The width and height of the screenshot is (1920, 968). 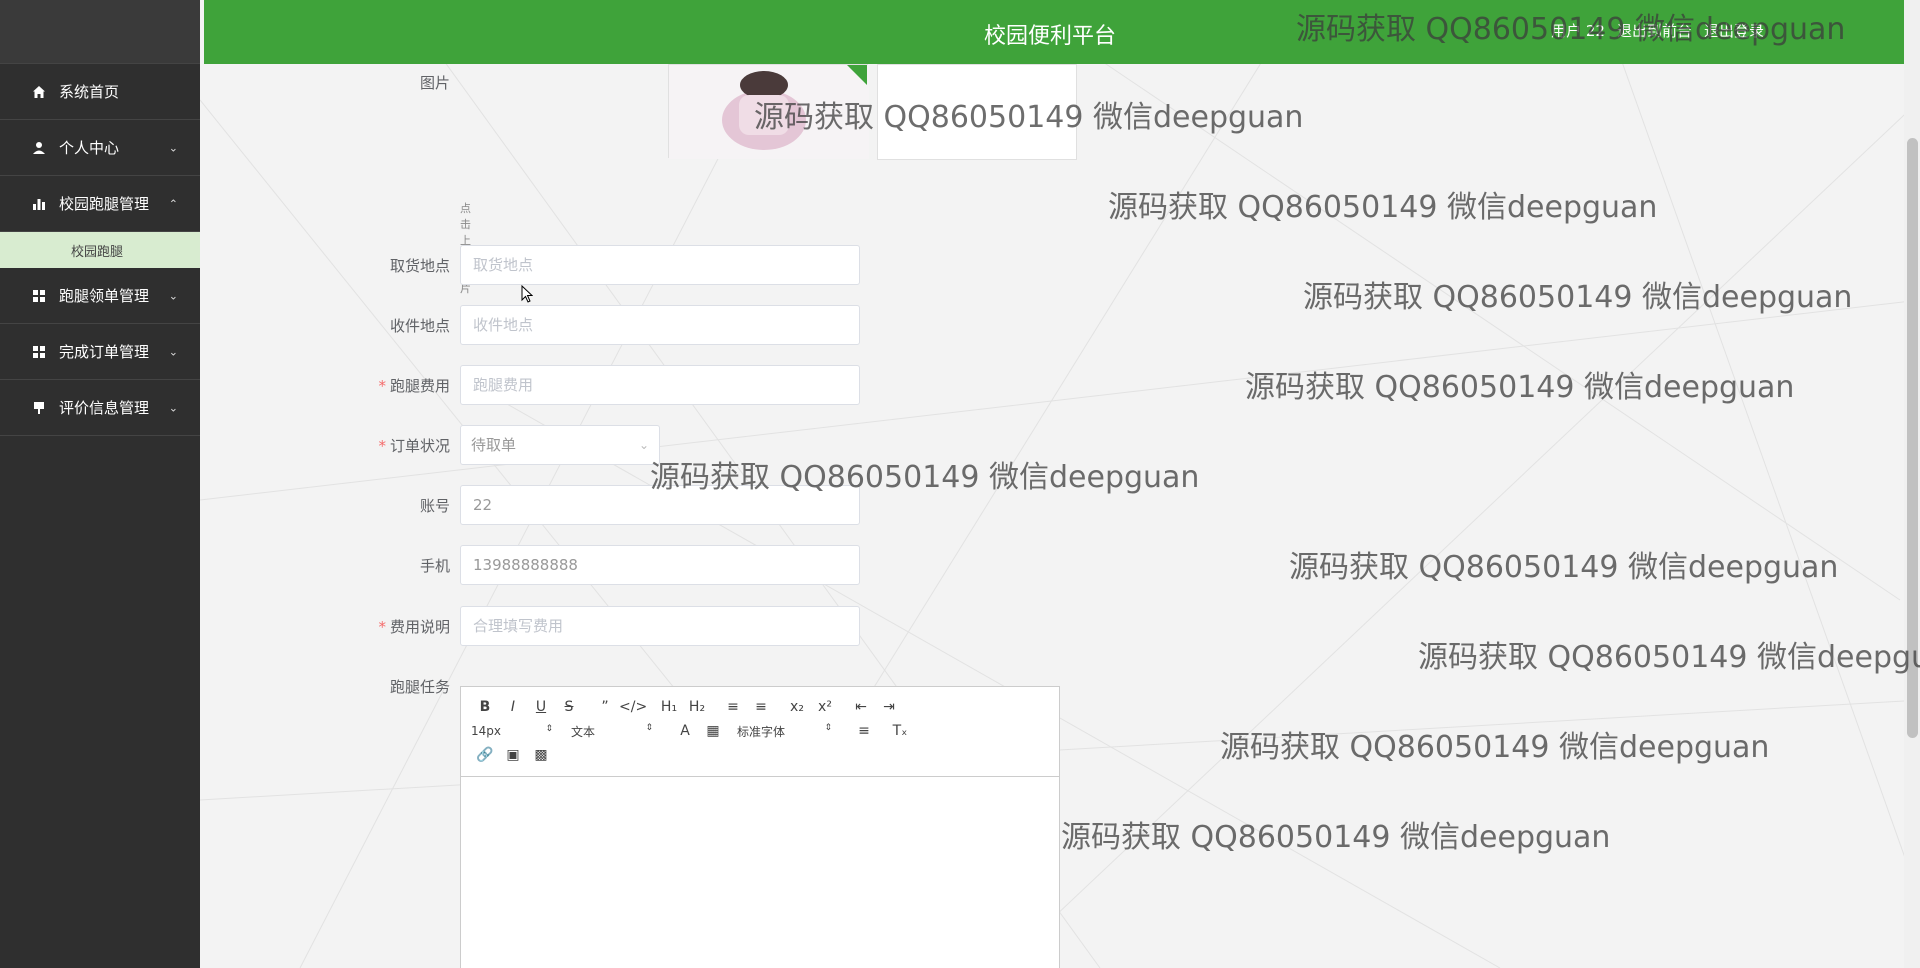 What do you see at coordinates (39, 92) in the screenshot?
I see `home-icon` at bounding box center [39, 92].